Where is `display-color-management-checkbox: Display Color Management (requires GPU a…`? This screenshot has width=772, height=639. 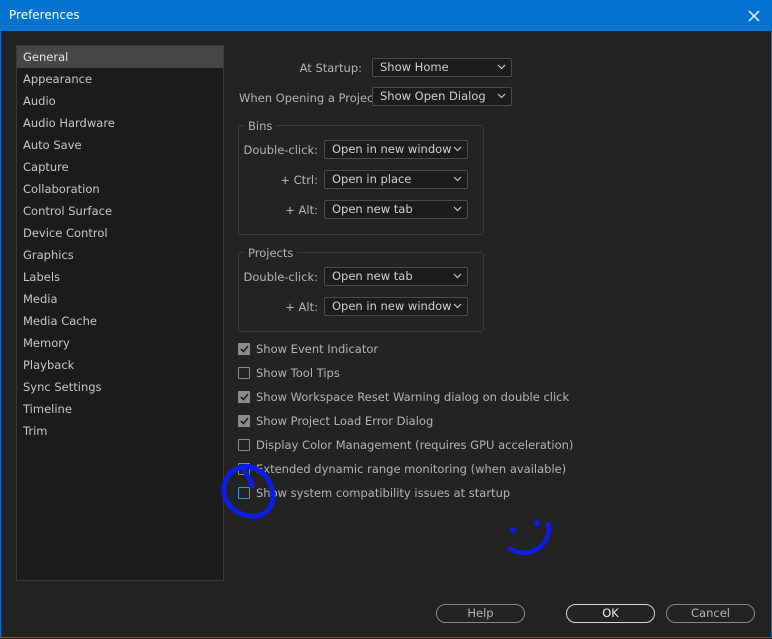
display-color-management-checkbox: Display Color Management (requires GPU a… is located at coordinates (405, 445).